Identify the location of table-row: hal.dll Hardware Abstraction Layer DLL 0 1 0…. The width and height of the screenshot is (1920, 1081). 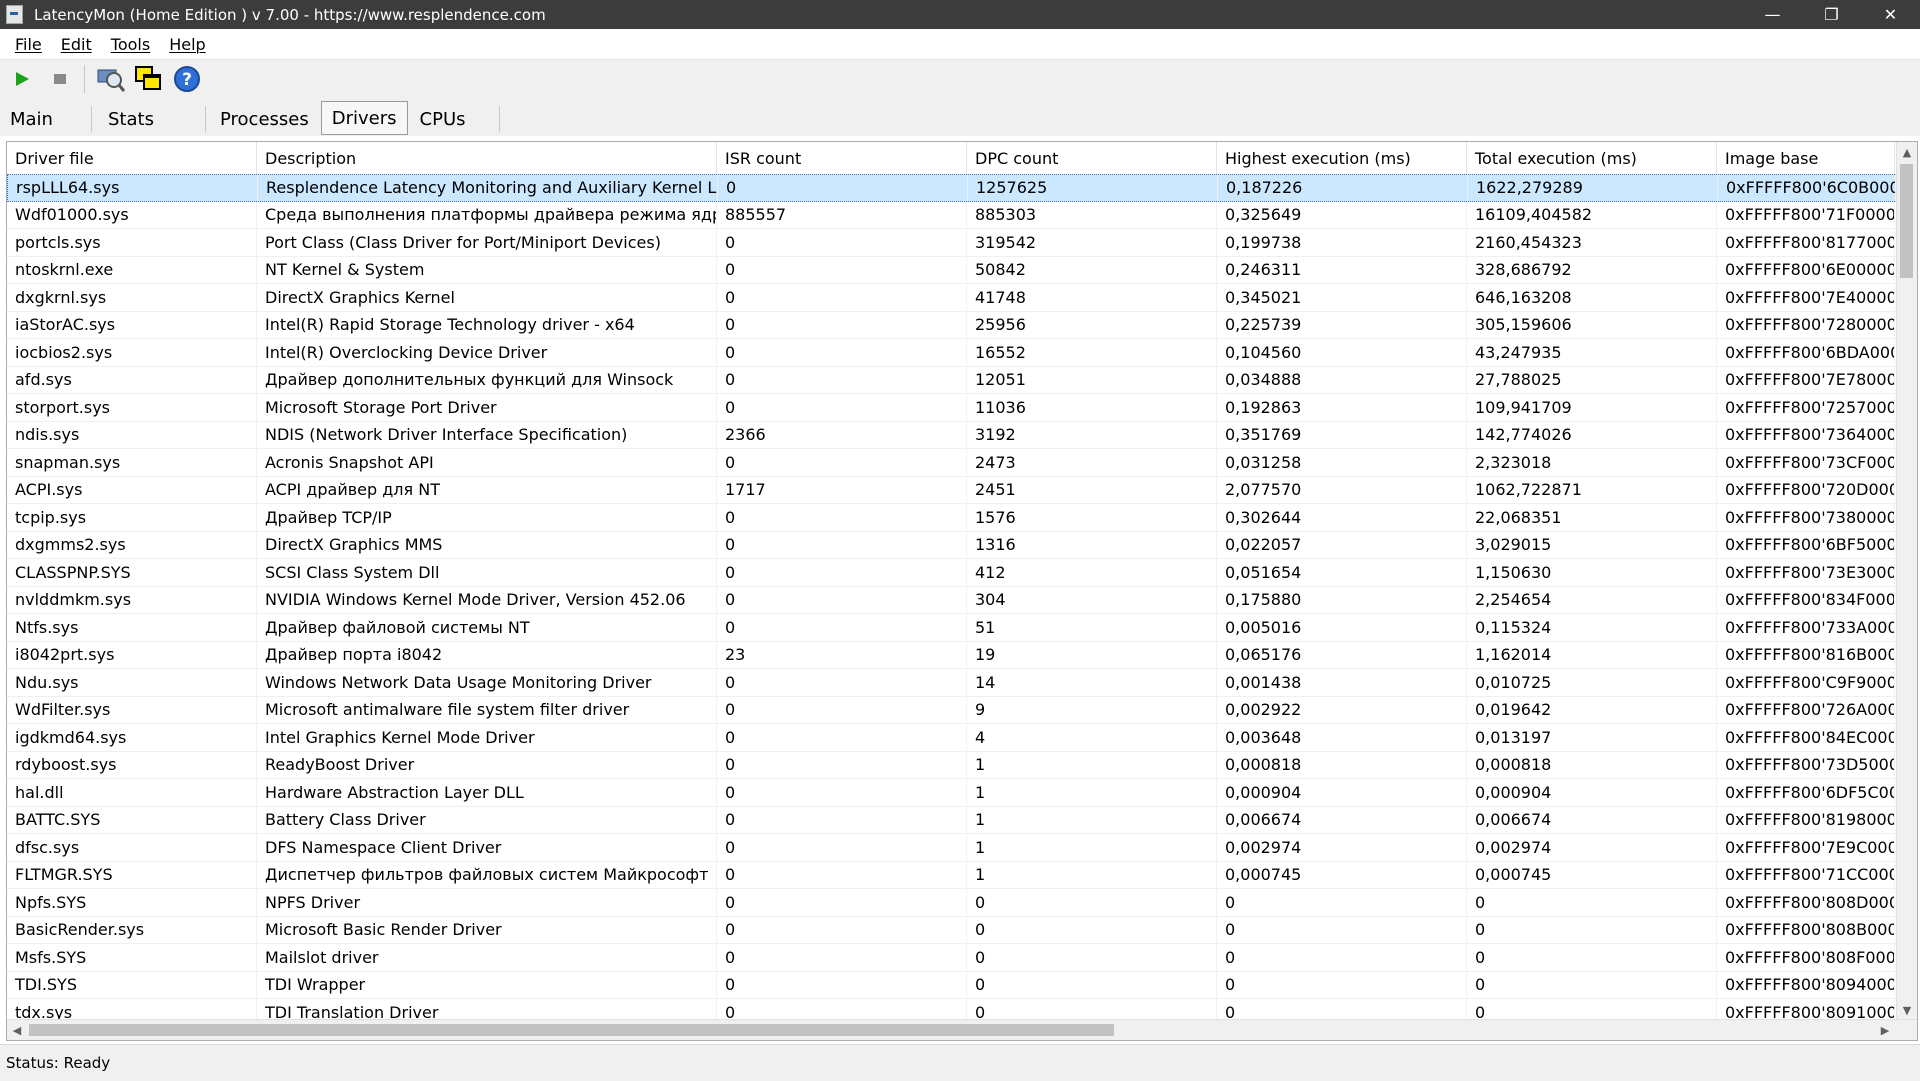
(952, 793).